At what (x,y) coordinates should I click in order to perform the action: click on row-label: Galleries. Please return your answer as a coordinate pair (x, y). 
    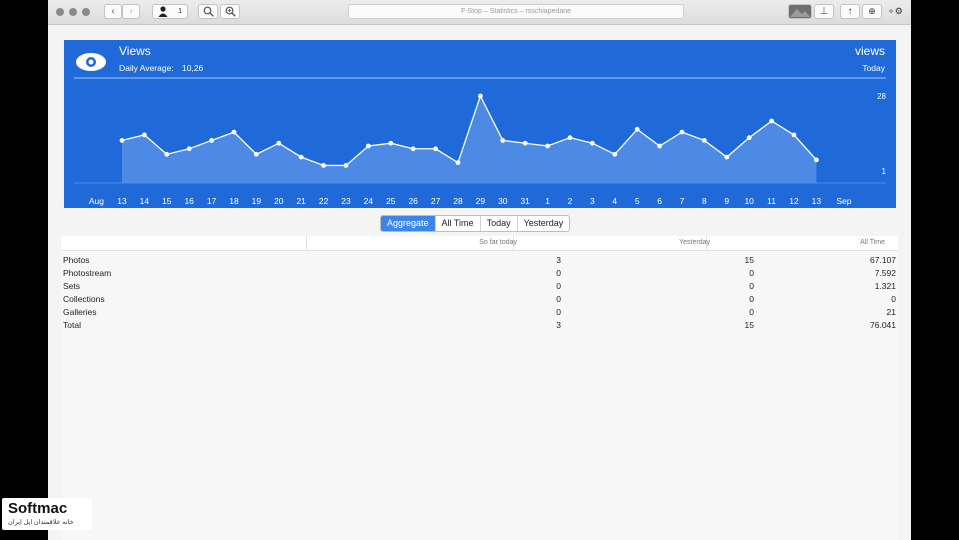
    Looking at the image, I should click on (80, 312).